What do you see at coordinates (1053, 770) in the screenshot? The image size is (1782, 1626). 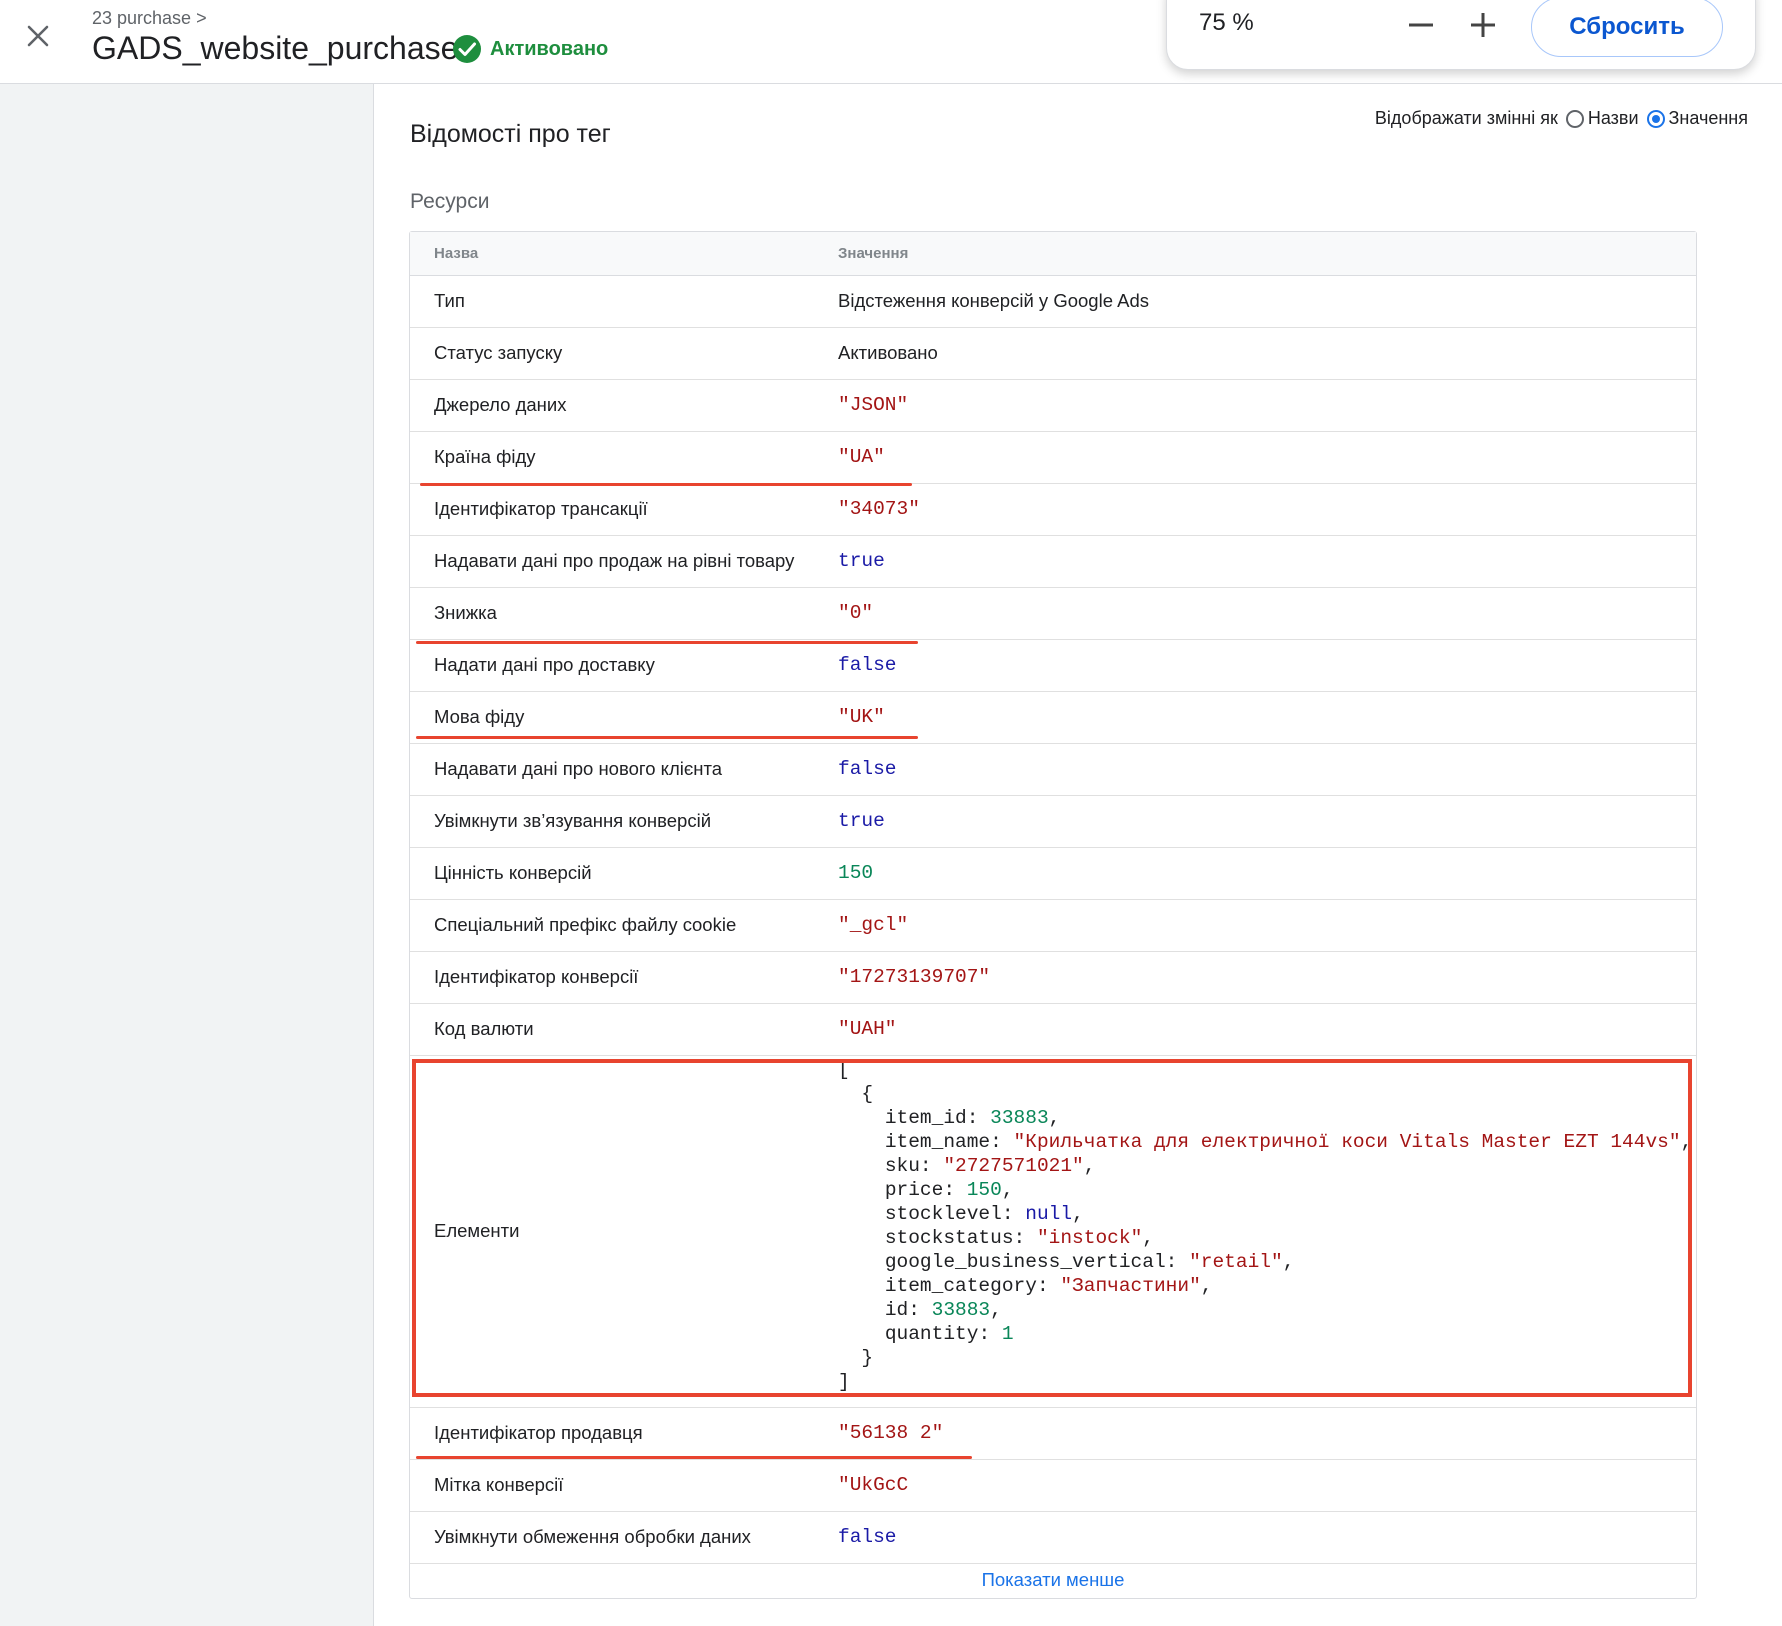 I see `table-row: Надавати дані про нового клієнта false` at bounding box center [1053, 770].